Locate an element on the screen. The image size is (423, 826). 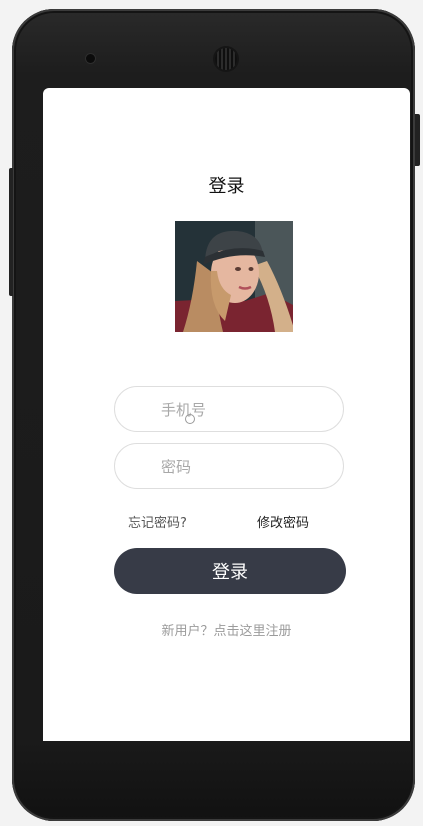
login-button: 登录 is located at coordinates (230, 571).